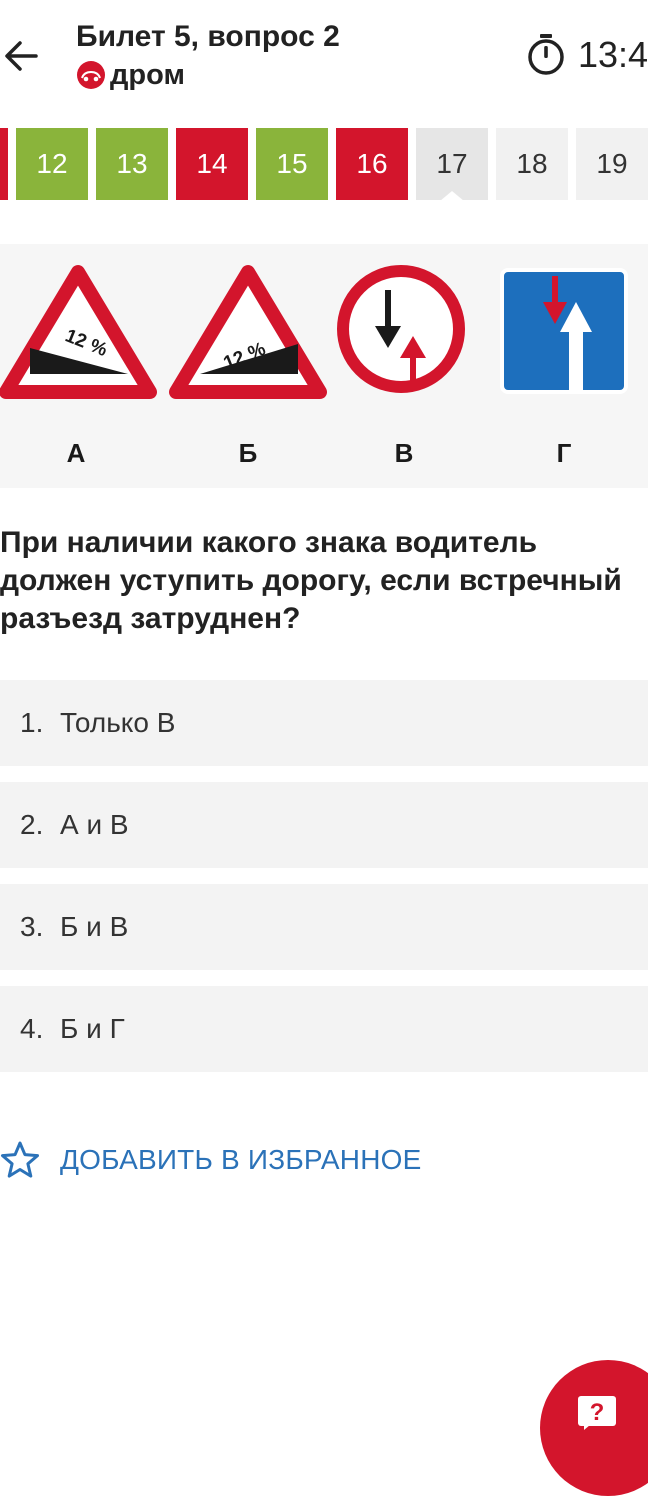 Image resolution: width=648 pixels, height=1496 pixels. Describe the element at coordinates (324, 723) in the screenshot. I see `answer-option-1: 1. Только В` at that location.